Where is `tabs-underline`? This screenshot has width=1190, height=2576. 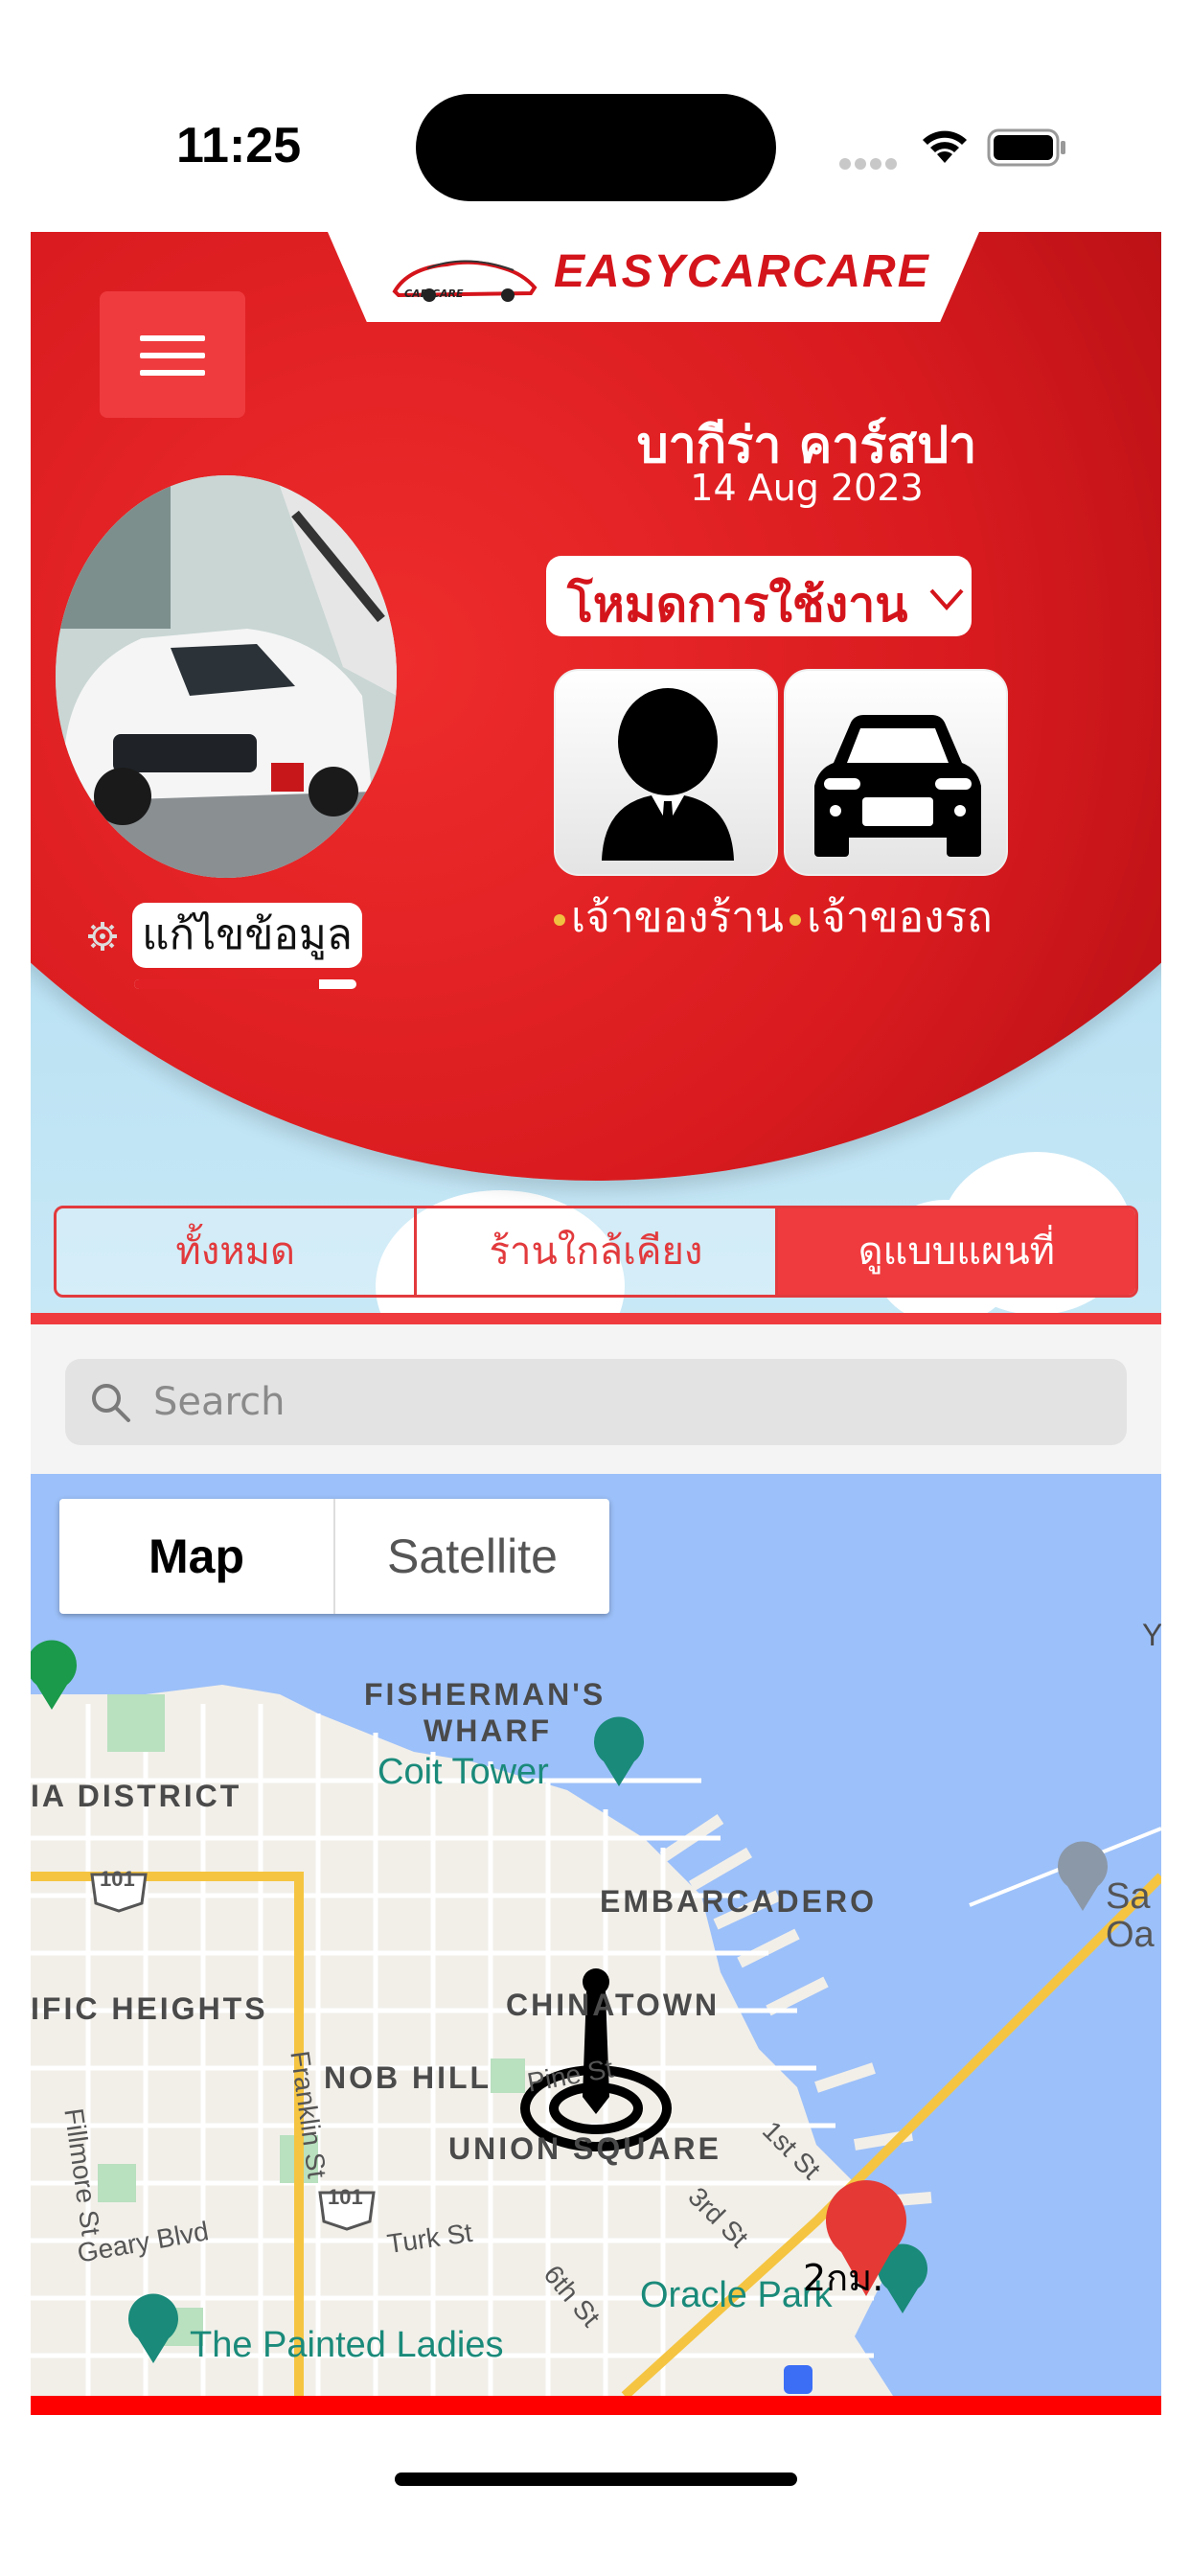
tabs-underline is located at coordinates (596, 1318).